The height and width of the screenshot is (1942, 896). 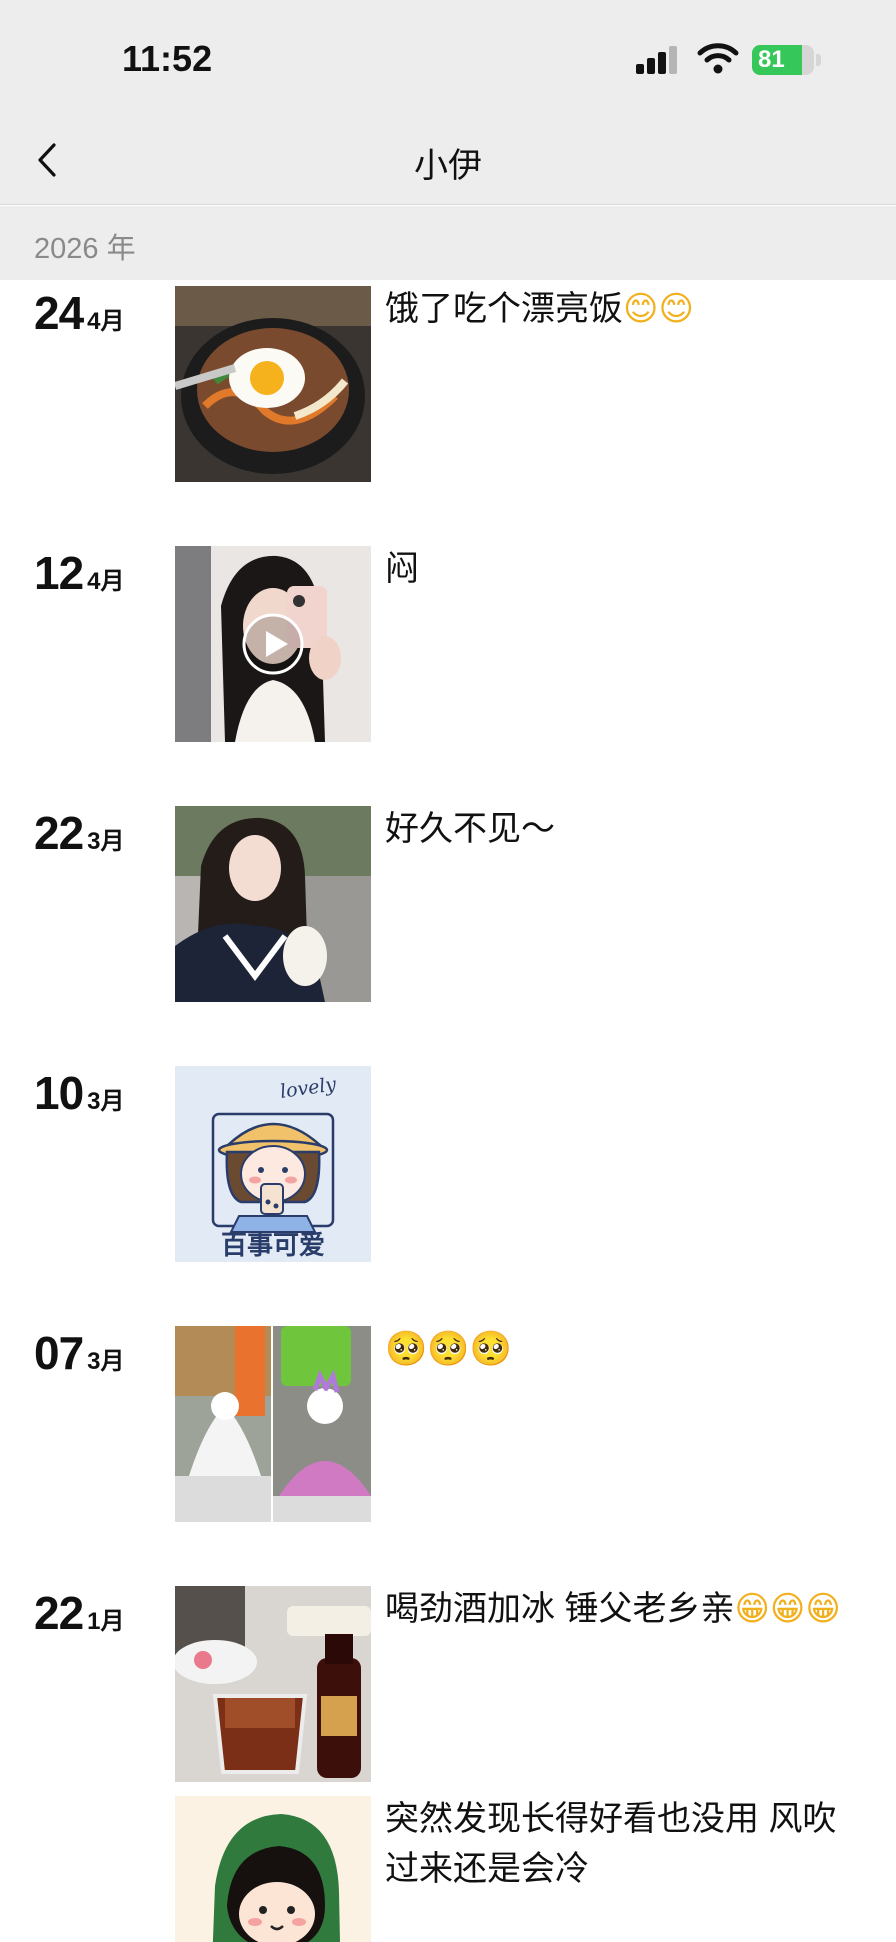 I want to click on grin-emoji: 😁😁😁, so click(x=787, y=1609).